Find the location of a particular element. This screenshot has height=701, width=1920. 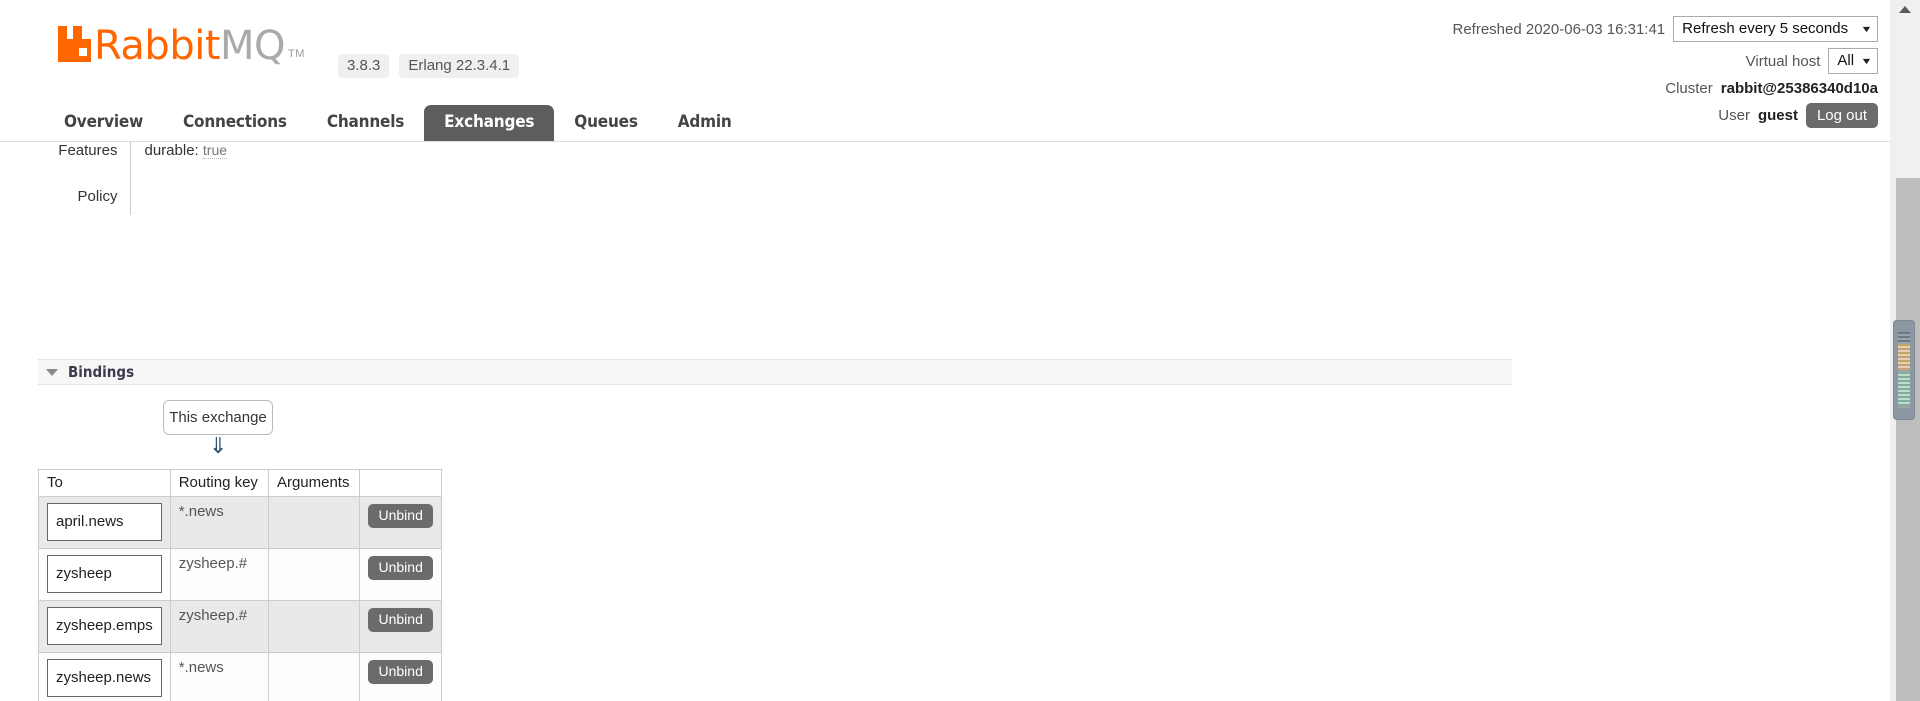

tab-channels: Channels is located at coordinates (365, 123).